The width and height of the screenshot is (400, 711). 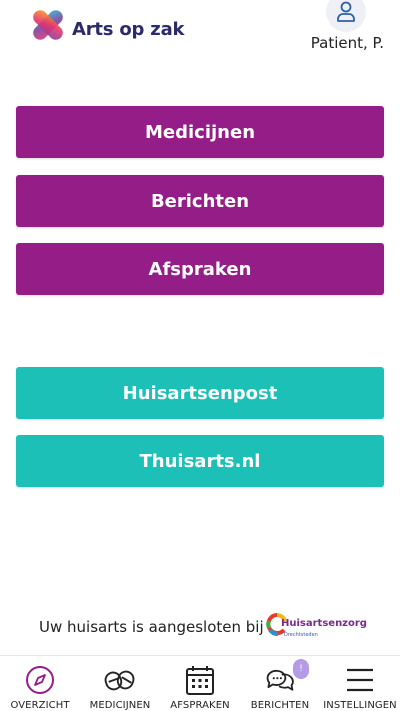 I want to click on tab-instellingen-label: INSTELLINGEN, so click(x=360, y=705).